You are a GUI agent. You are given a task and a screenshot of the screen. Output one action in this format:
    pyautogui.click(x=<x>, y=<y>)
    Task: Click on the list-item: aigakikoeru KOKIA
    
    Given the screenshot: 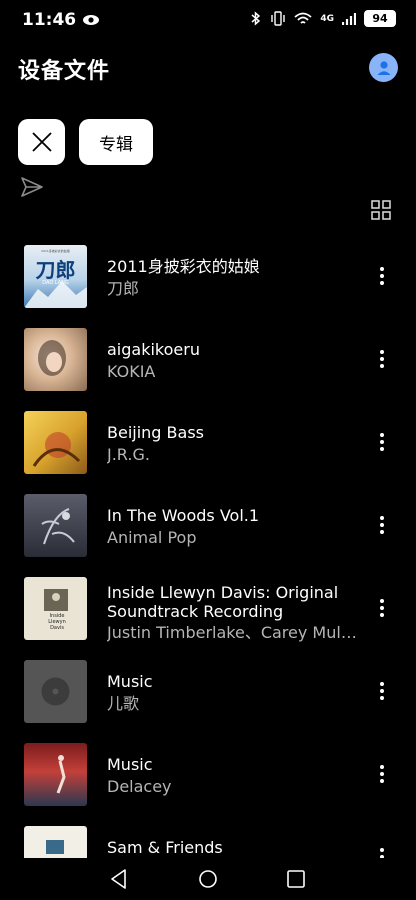 What is the action you would take?
    pyautogui.click(x=208, y=364)
    